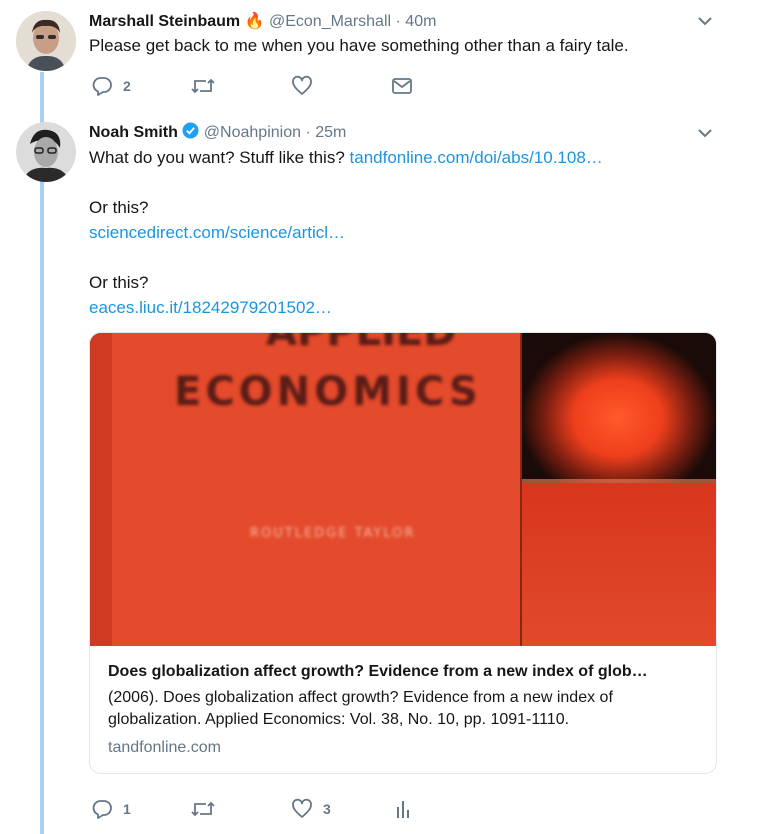 The height and width of the screenshot is (834, 760). I want to click on tweet-text-1: What do you want? Stuff like this?, so click(217, 157).